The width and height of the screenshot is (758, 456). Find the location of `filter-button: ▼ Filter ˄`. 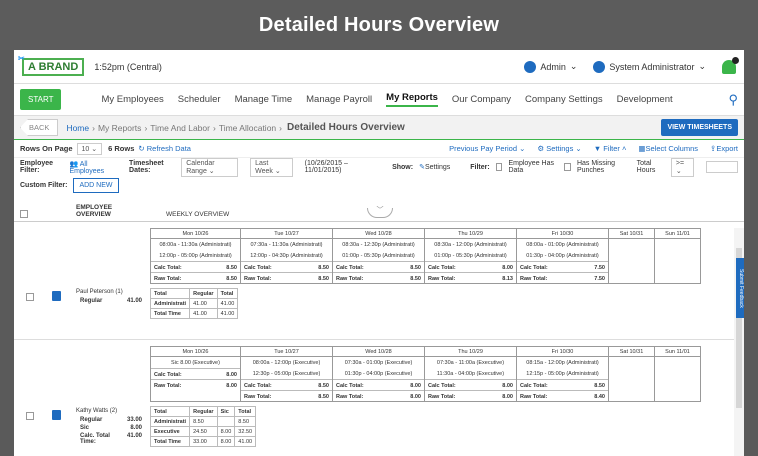

filter-button: ▼ Filter ˄ is located at coordinates (610, 148).